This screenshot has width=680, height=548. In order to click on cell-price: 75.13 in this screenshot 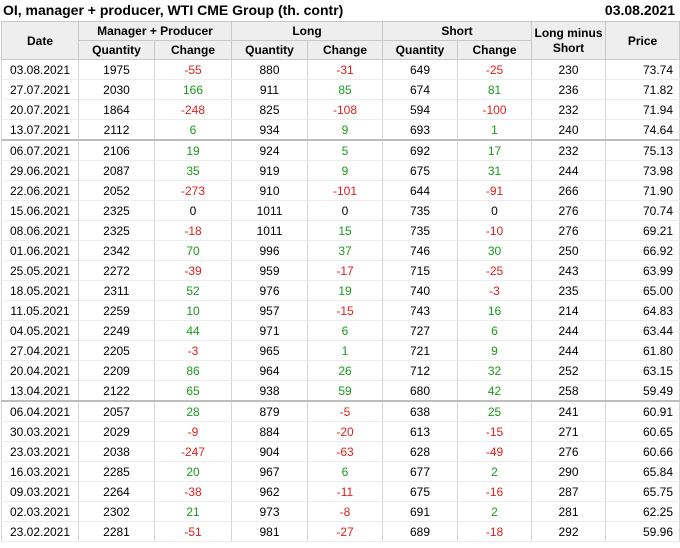, I will do `click(642, 150)`.